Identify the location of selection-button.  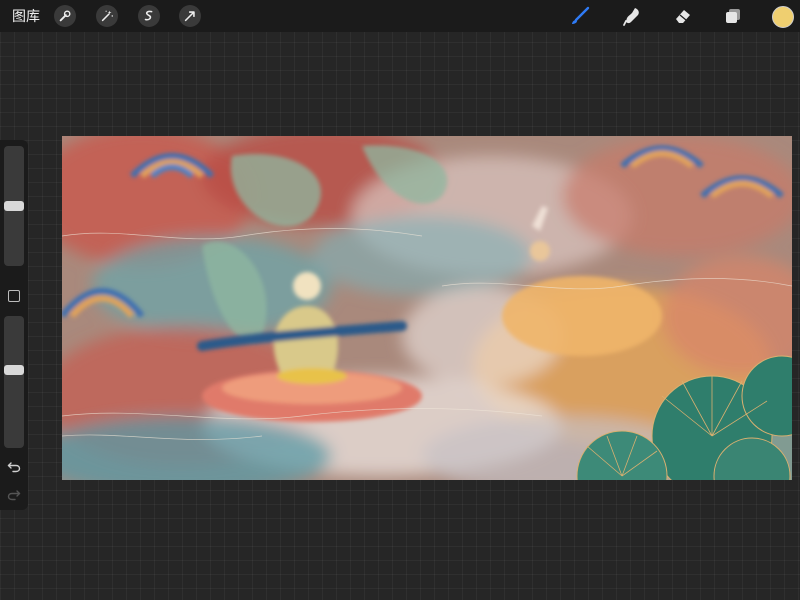
(149, 16).